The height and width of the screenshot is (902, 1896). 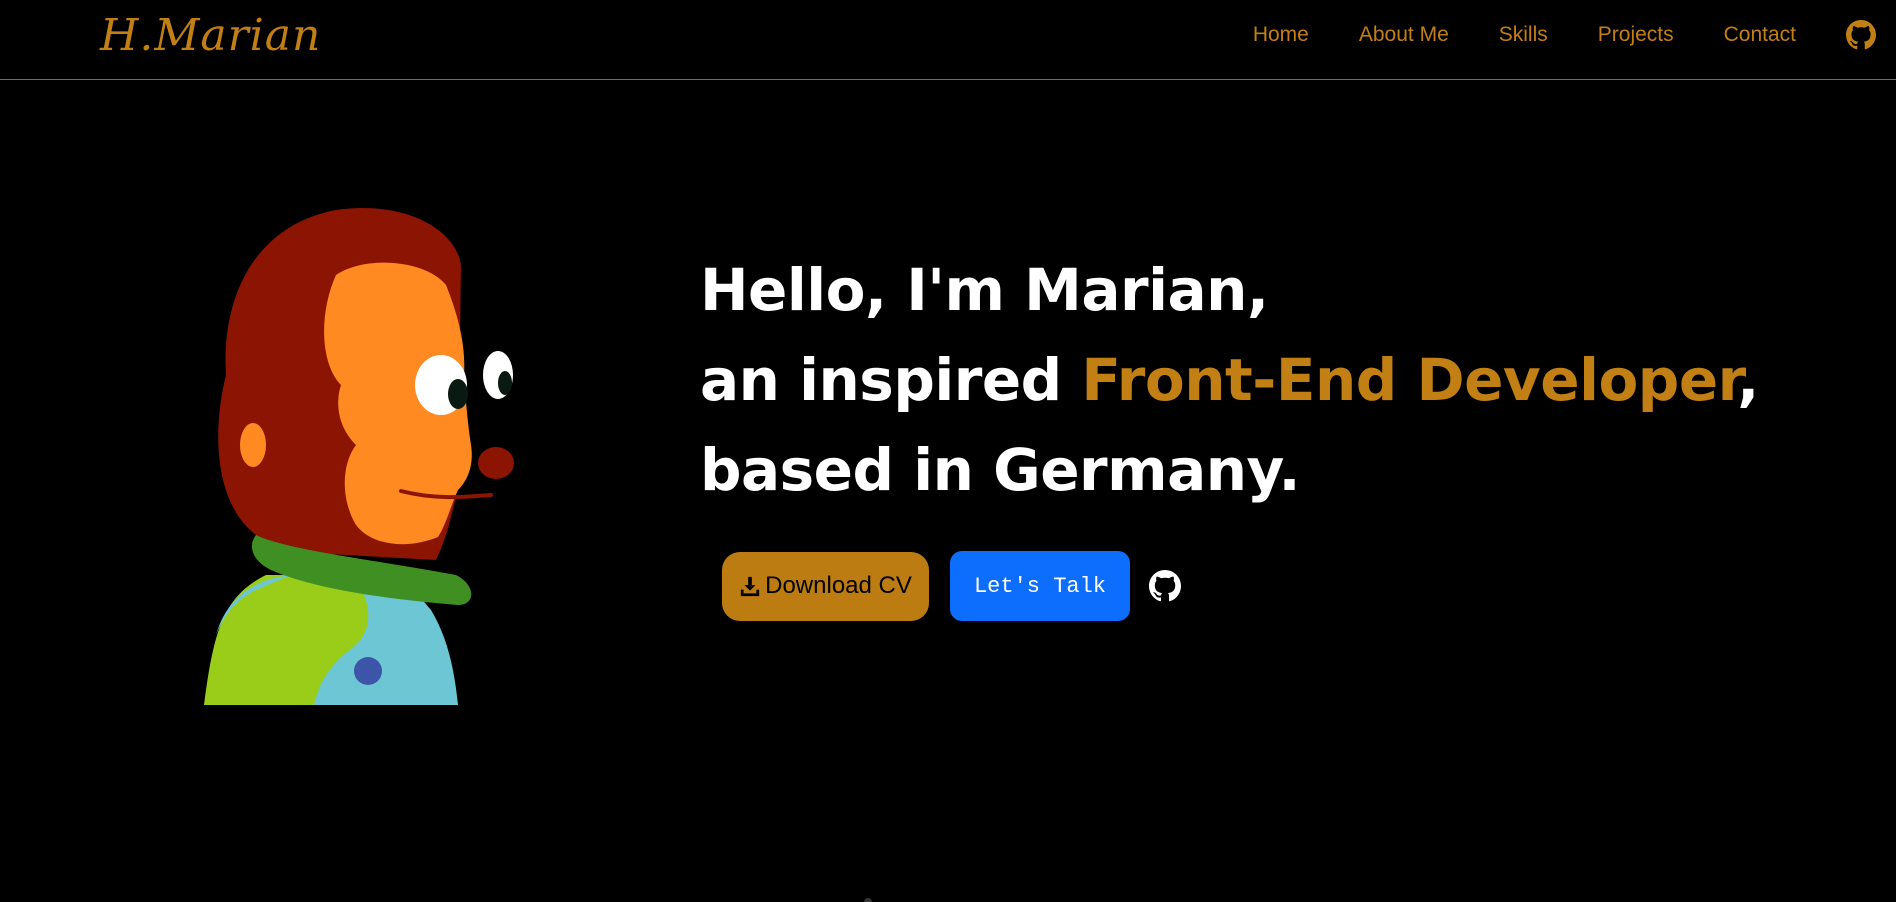 What do you see at coordinates (1748, 380) in the screenshot?
I see `headline-line-2-suffix: ,` at bounding box center [1748, 380].